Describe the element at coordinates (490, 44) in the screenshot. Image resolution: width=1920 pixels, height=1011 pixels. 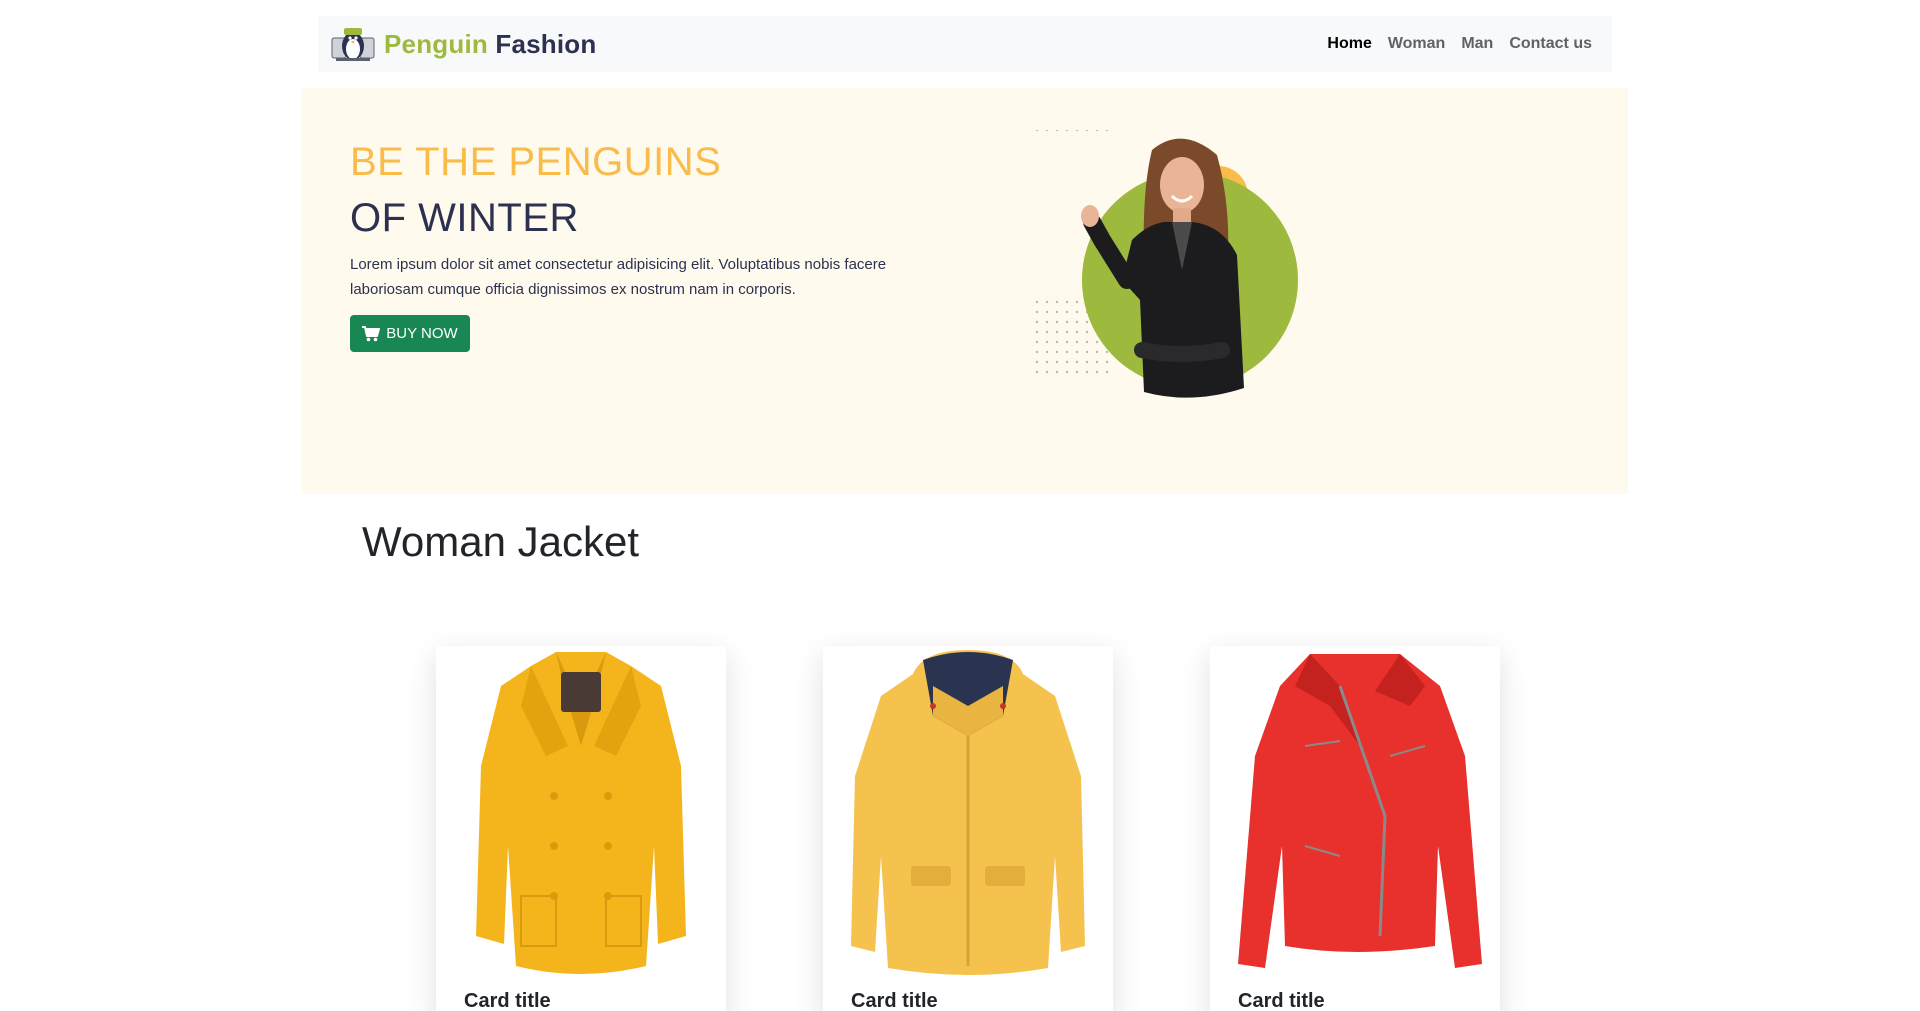
I see `brand-name: Penguin Fashion` at that location.